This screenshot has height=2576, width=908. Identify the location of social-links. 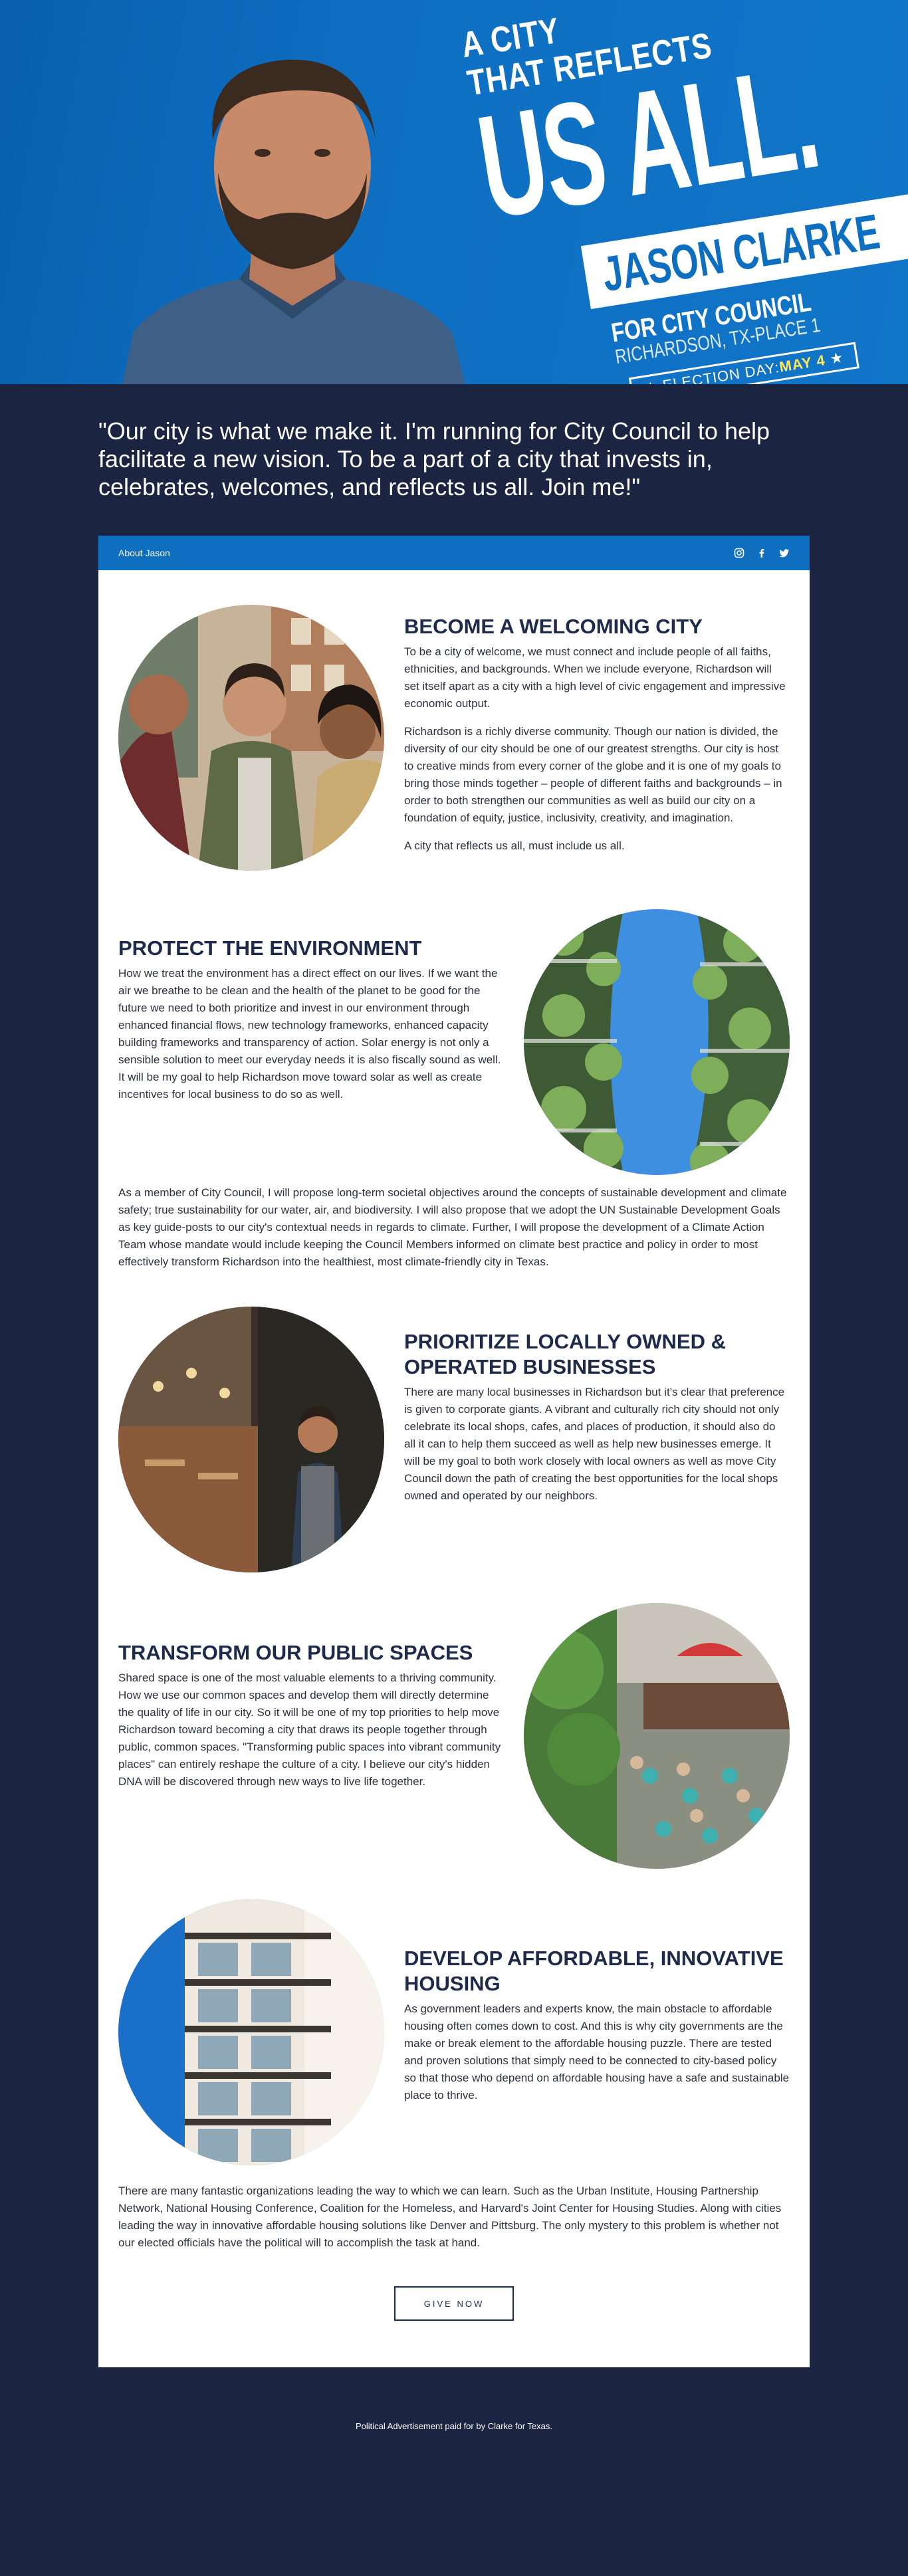
(762, 553).